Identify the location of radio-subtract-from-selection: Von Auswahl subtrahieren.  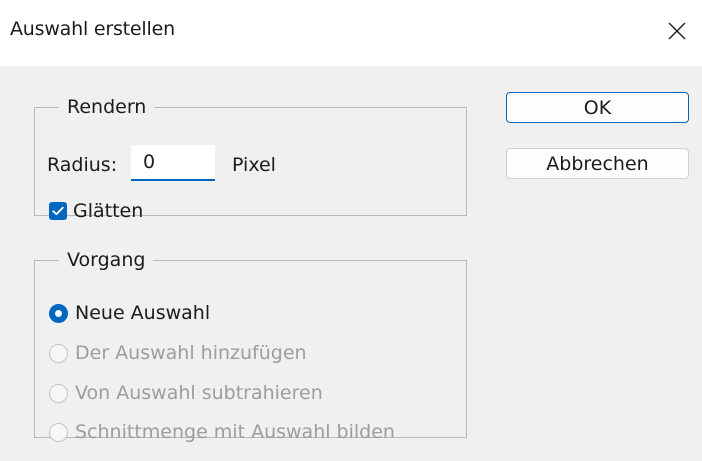
(186, 393).